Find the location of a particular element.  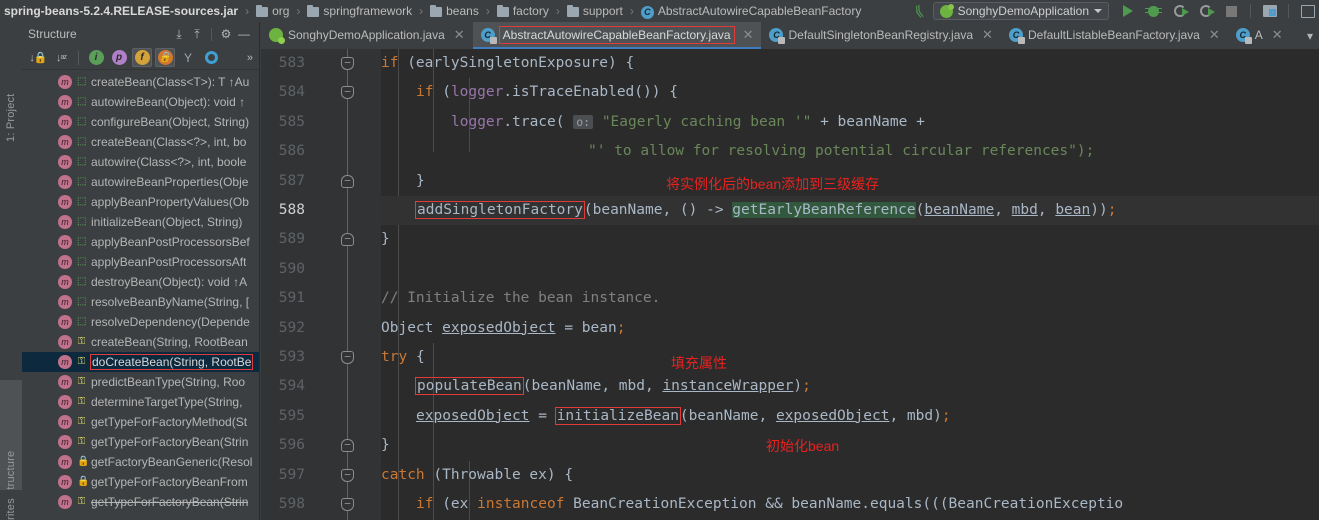

structure-member-item: m ⬚ createBean(Class<?>, int, bo is located at coordinates (140, 142).